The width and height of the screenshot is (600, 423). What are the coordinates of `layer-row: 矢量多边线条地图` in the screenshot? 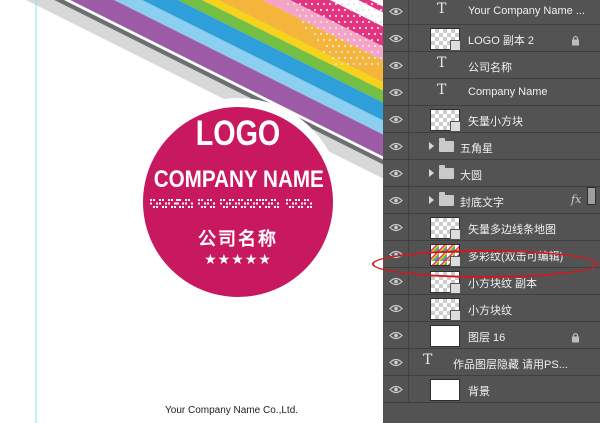 It's located at (491, 227).